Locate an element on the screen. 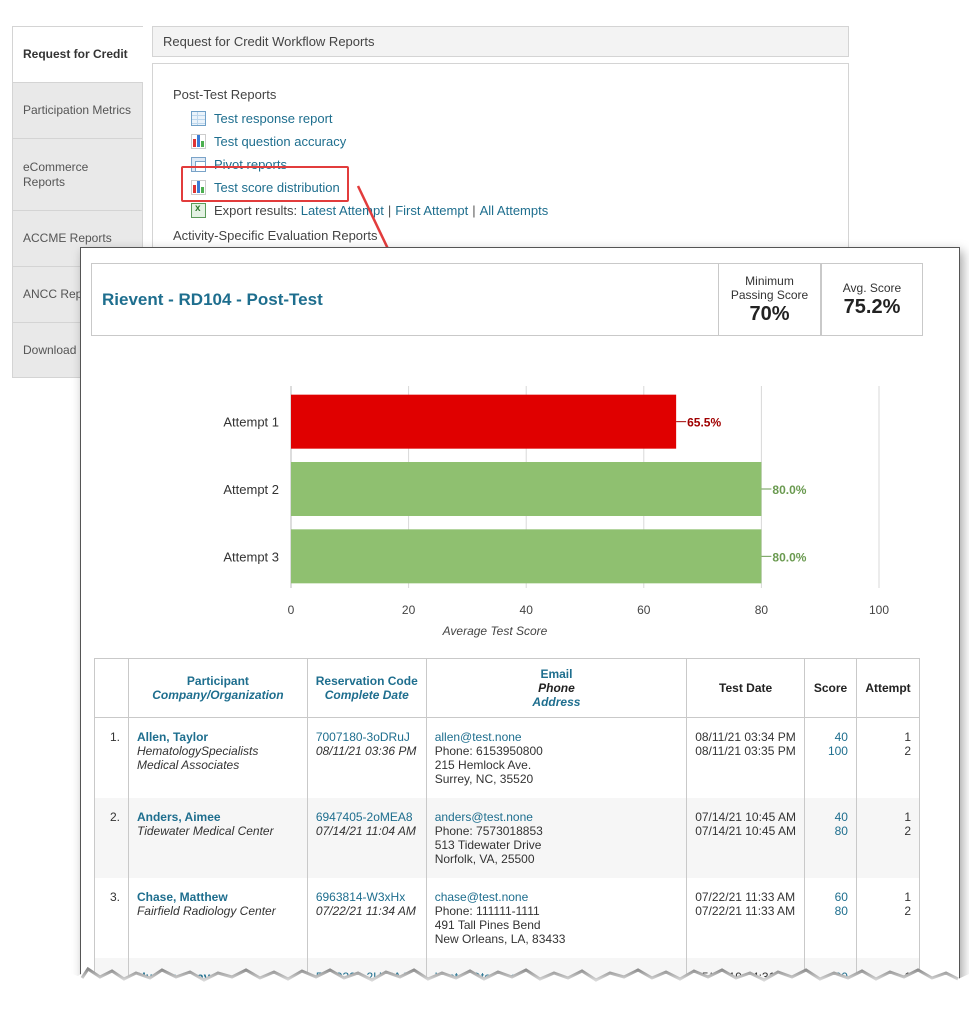 This screenshot has width=969, height=1012. export-all-attempts-link: All Attempts is located at coordinates (514, 210).